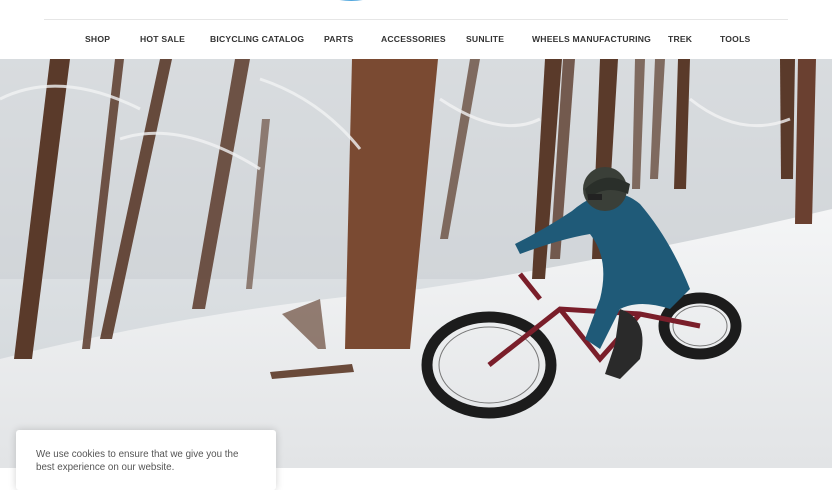 This screenshot has width=832, height=490. What do you see at coordinates (485, 39) in the screenshot?
I see `nav-item-sunlite: SUNLITE` at bounding box center [485, 39].